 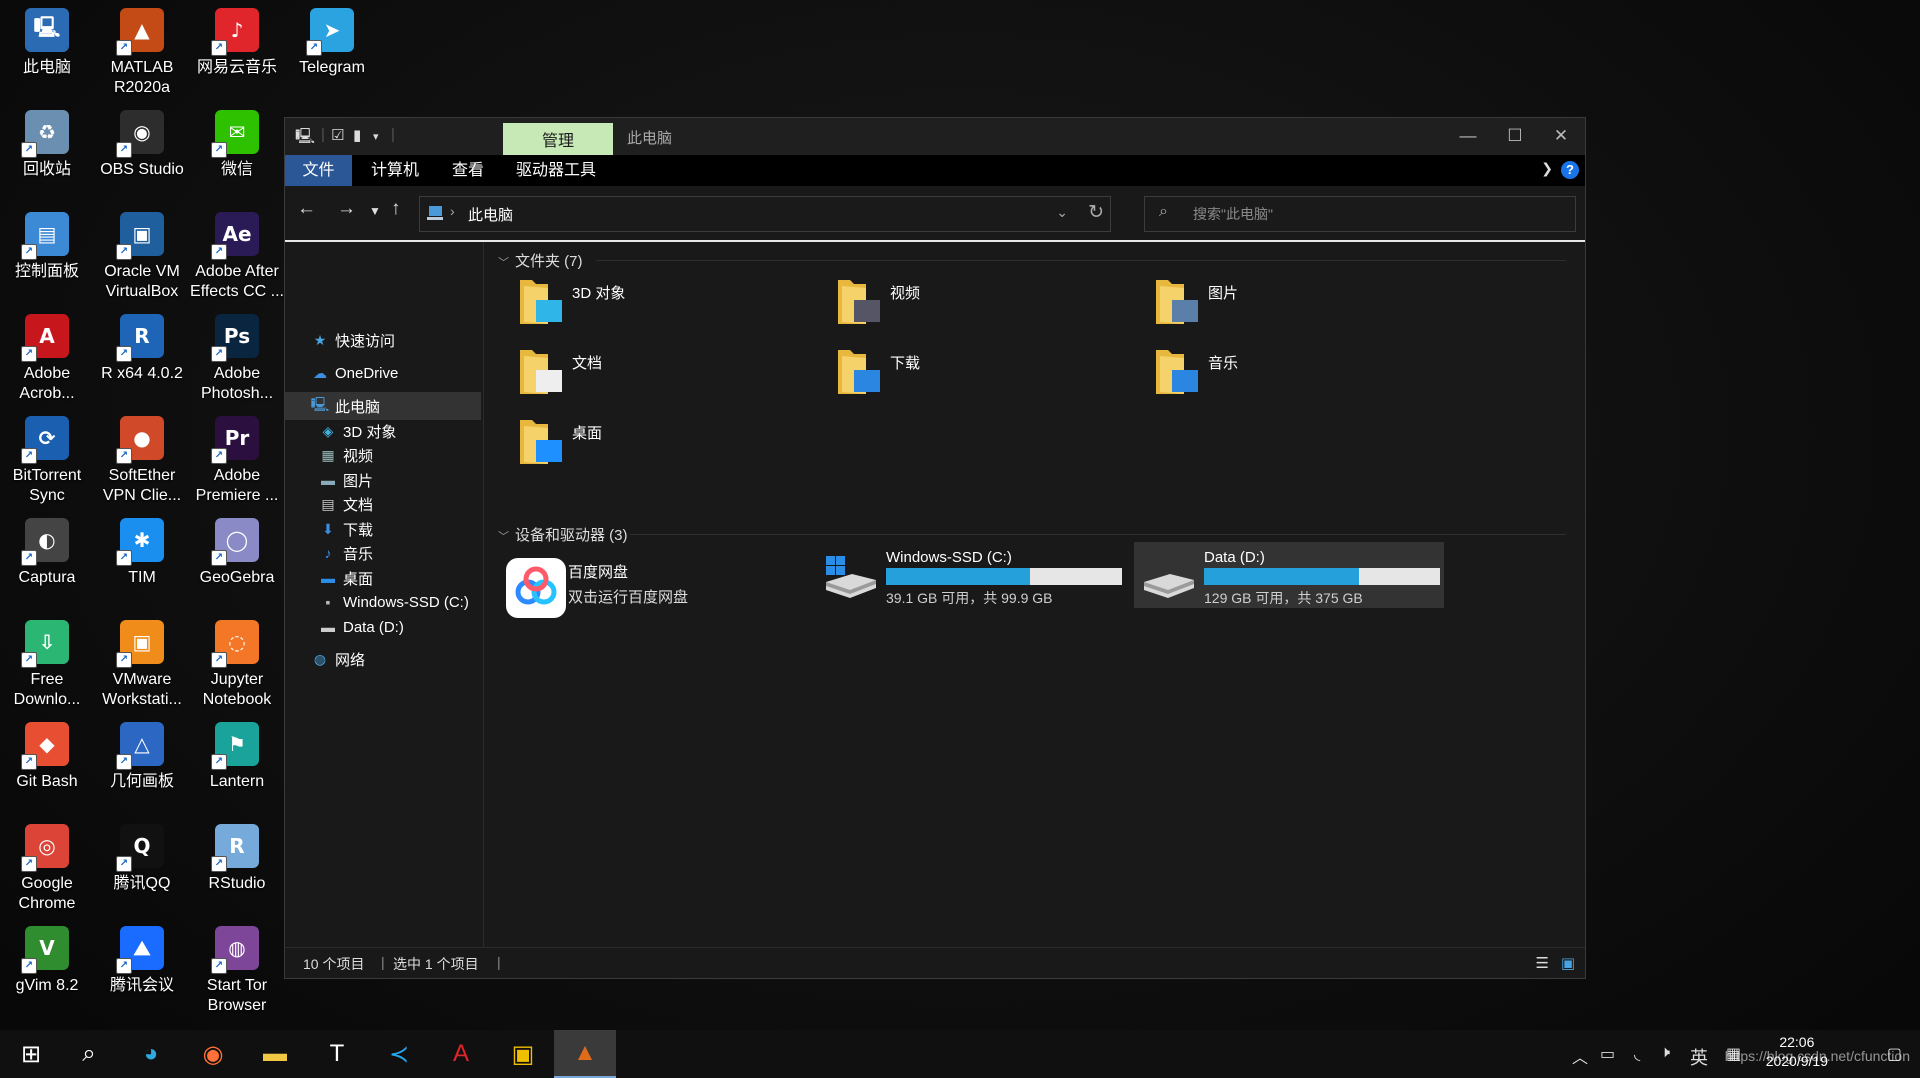 I want to click on battery-icon: ▭, so click(x=1607, y=1054).